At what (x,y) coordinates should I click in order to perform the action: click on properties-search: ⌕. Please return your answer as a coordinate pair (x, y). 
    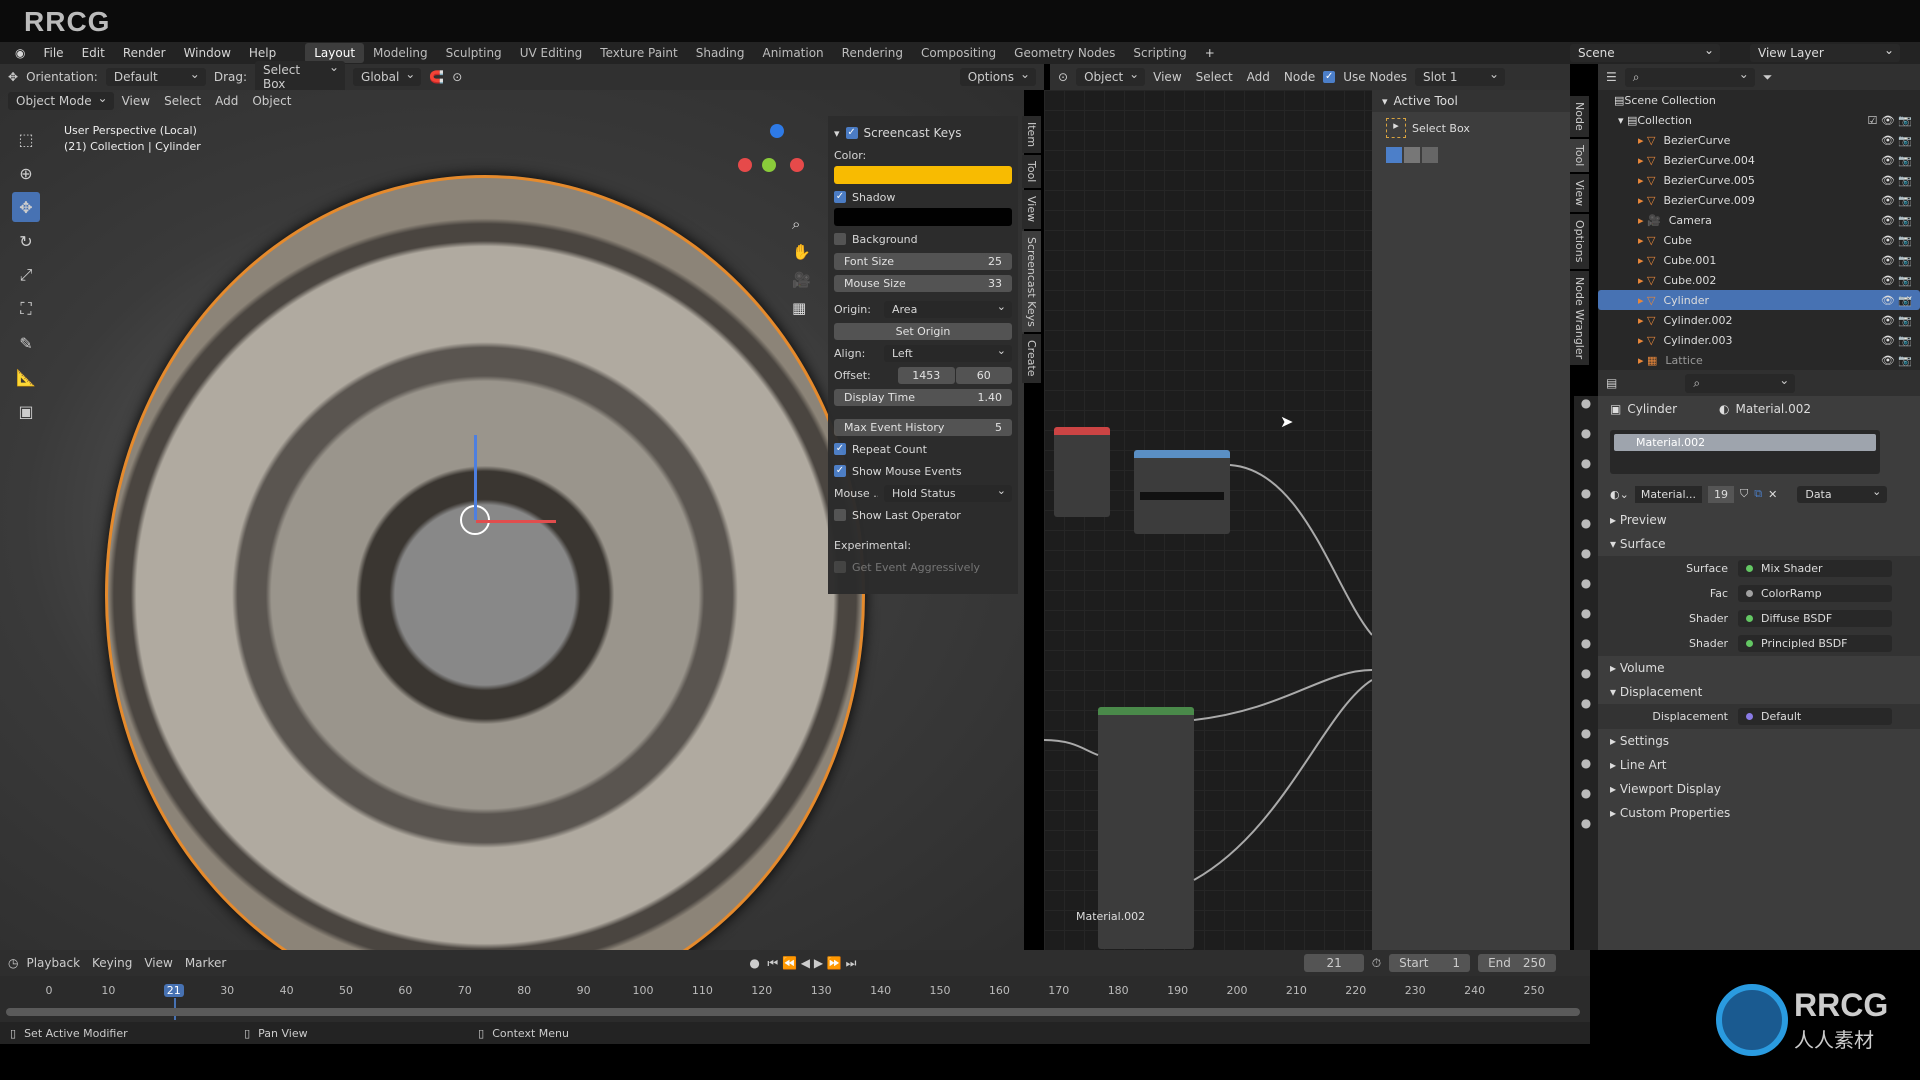
    Looking at the image, I should click on (1740, 383).